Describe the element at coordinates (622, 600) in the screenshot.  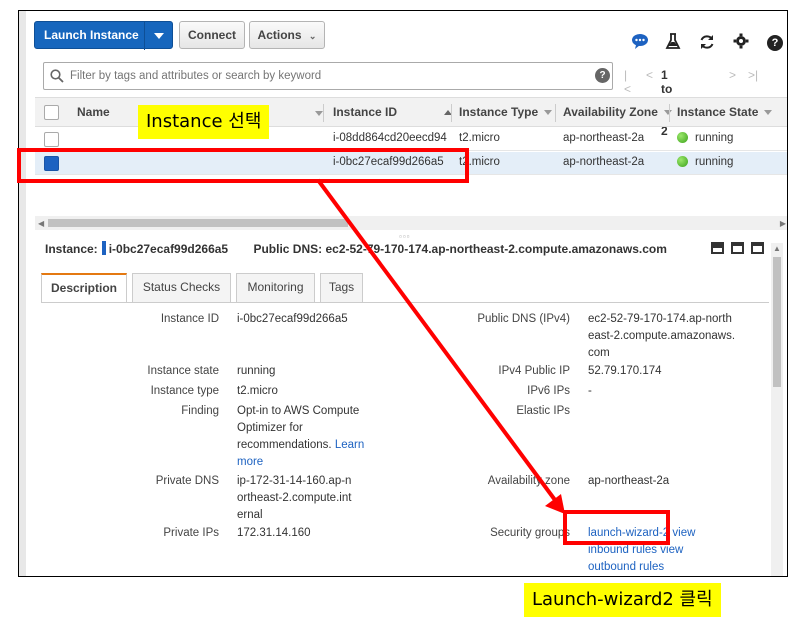
I see `click-launch-wizard-note: Launch-wizard2 클릭` at that location.